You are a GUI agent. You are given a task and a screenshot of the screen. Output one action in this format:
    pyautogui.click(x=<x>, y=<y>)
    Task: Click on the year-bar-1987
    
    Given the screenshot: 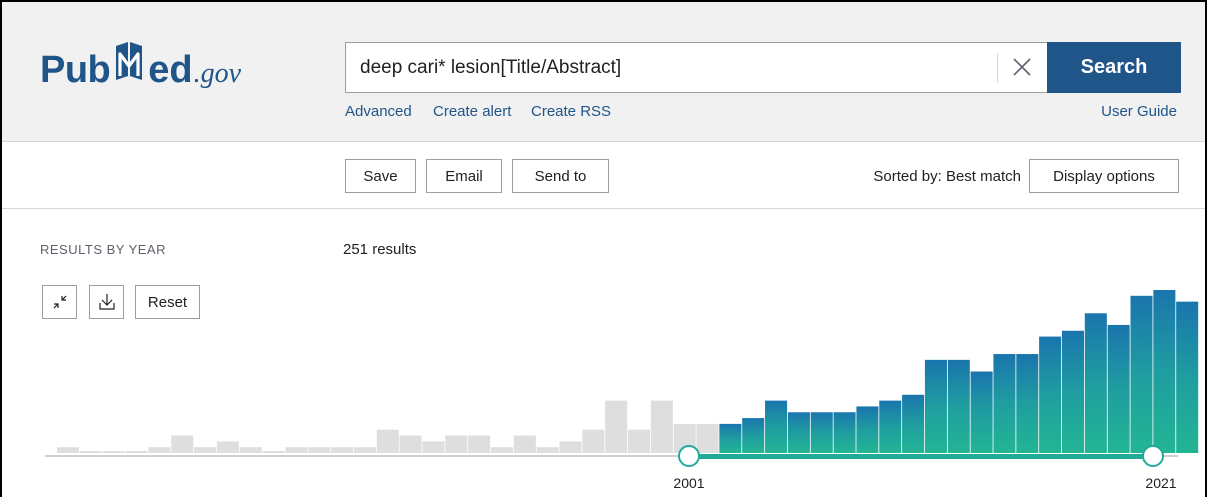 What is the action you would take?
    pyautogui.click(x=410, y=444)
    